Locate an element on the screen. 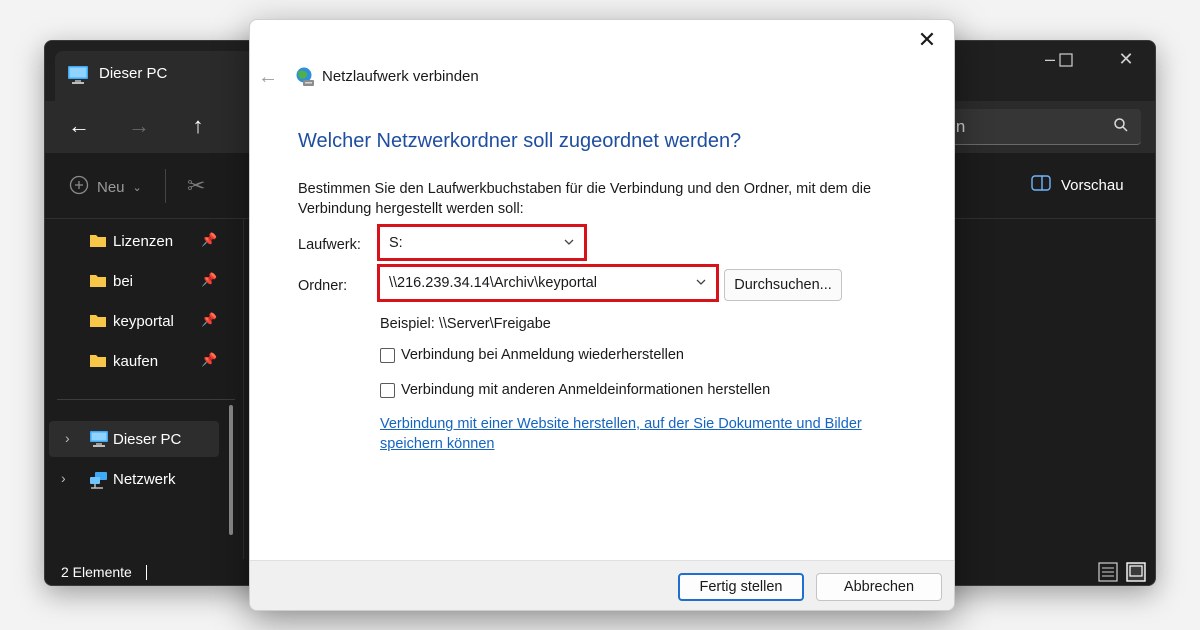 The image size is (1200, 630). sidebar-item-kaufen: kaufen 📌 is located at coordinates (140, 361).